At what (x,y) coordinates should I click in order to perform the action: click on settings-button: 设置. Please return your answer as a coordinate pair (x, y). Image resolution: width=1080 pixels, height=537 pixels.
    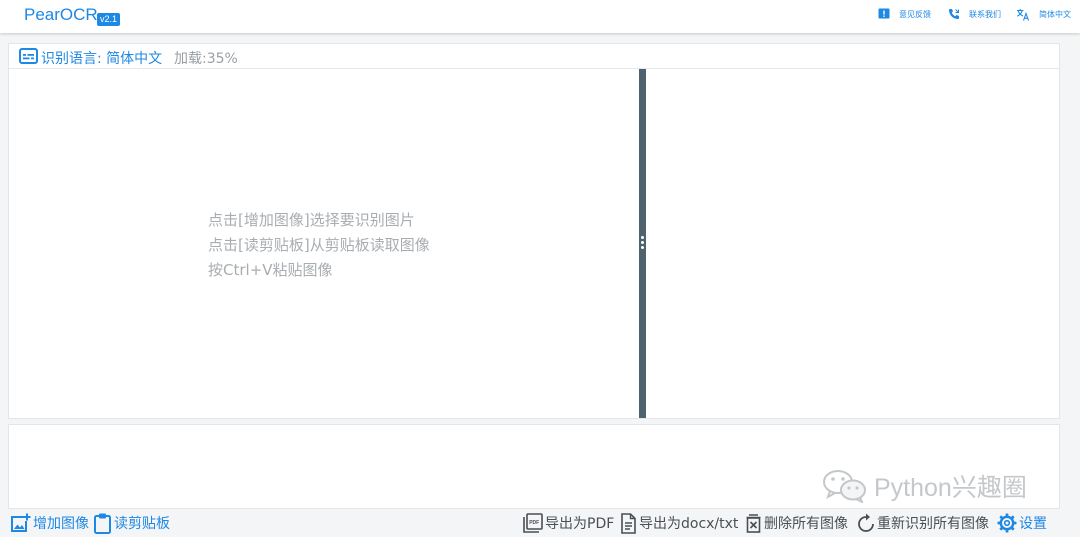
    Looking at the image, I should click on (1022, 523).